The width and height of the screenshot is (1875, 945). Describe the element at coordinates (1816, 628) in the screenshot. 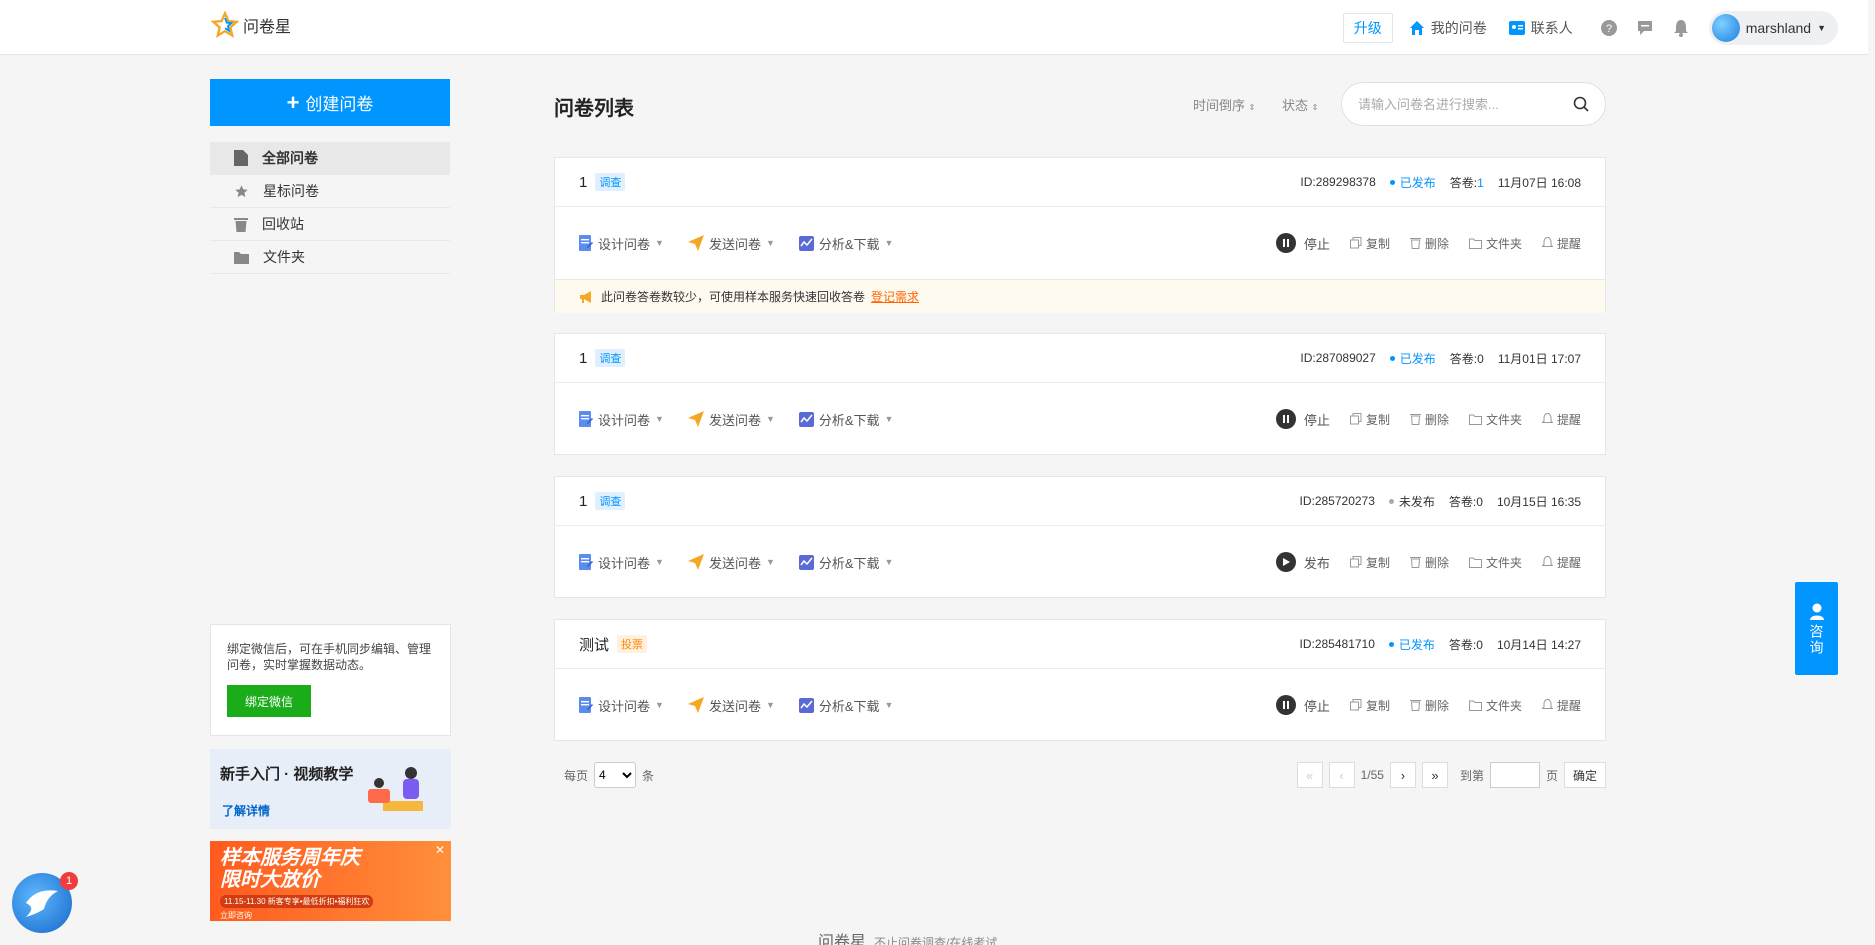

I see `consult-button: 咨询` at that location.